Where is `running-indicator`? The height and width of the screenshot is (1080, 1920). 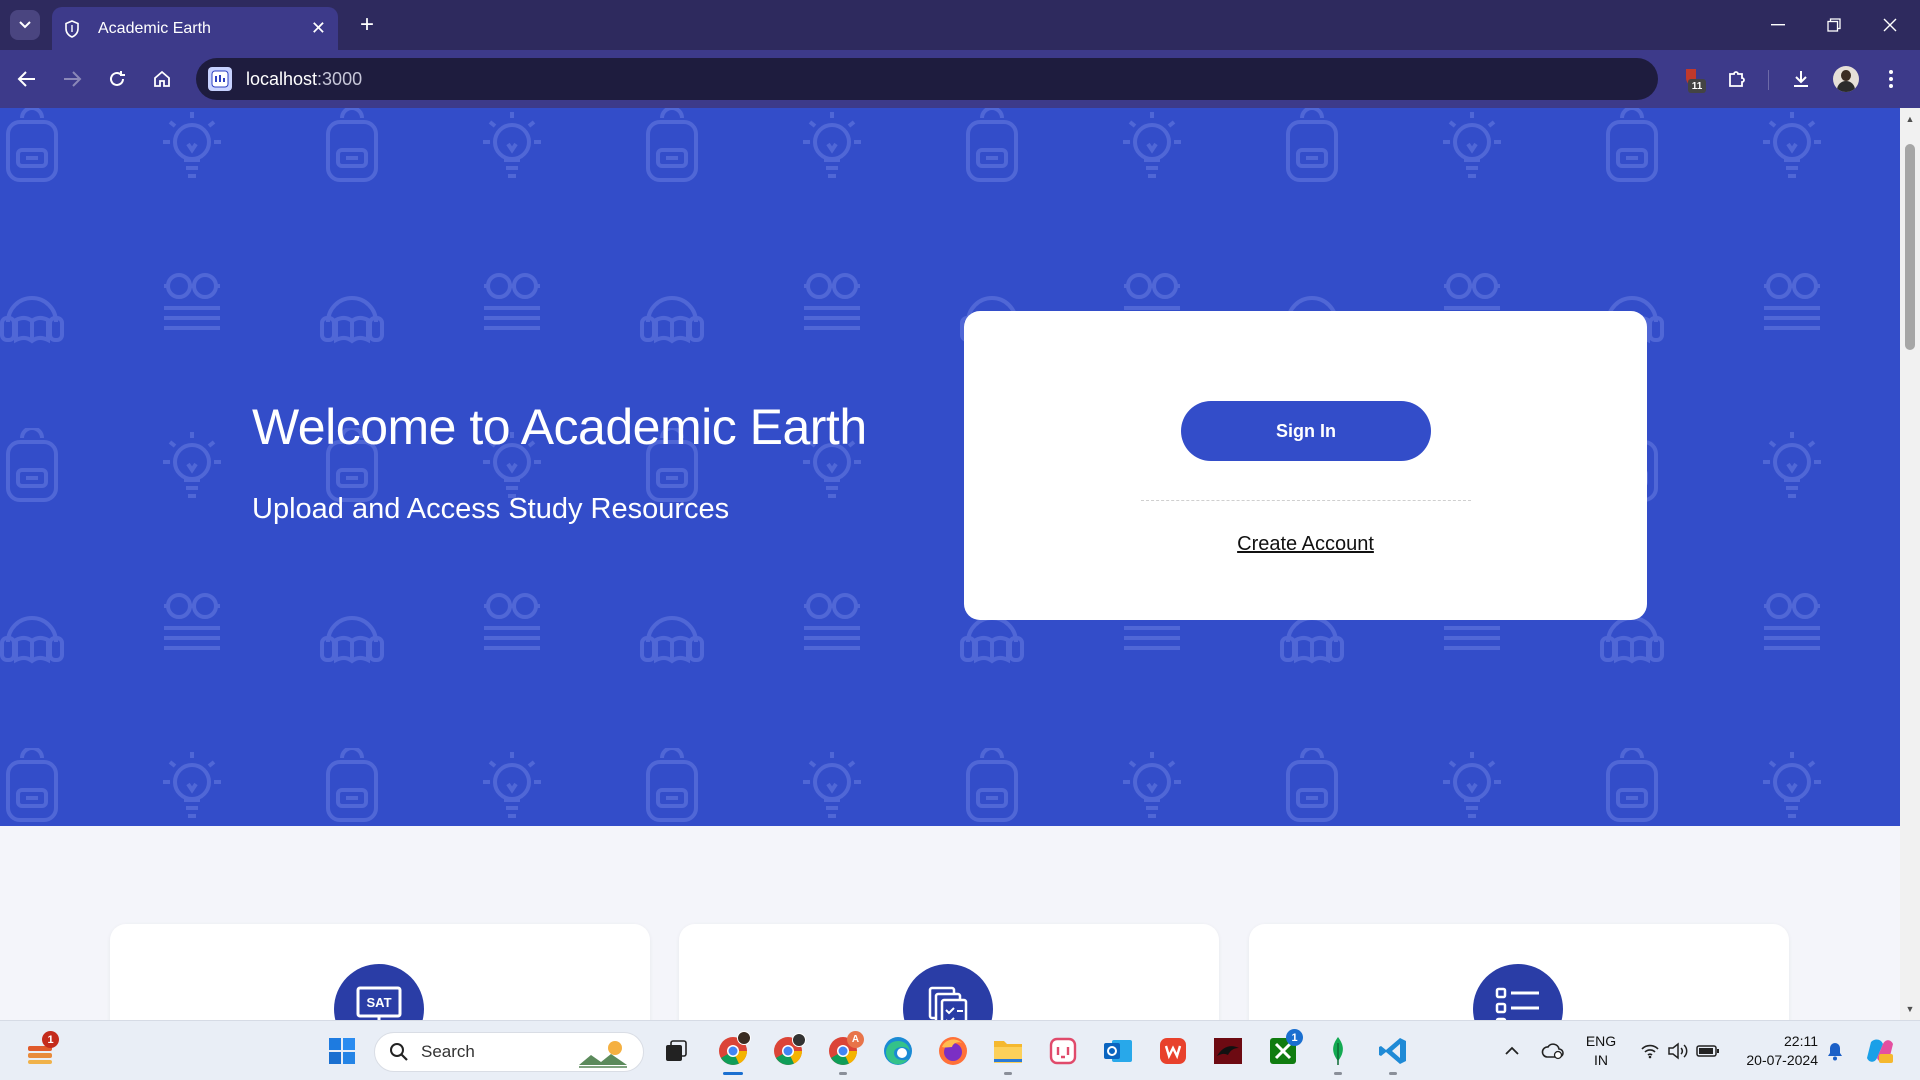 running-indicator is located at coordinates (1338, 1073).